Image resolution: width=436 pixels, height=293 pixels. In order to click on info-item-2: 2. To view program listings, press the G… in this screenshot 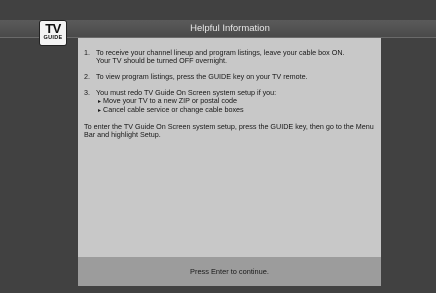, I will do `click(230, 77)`.